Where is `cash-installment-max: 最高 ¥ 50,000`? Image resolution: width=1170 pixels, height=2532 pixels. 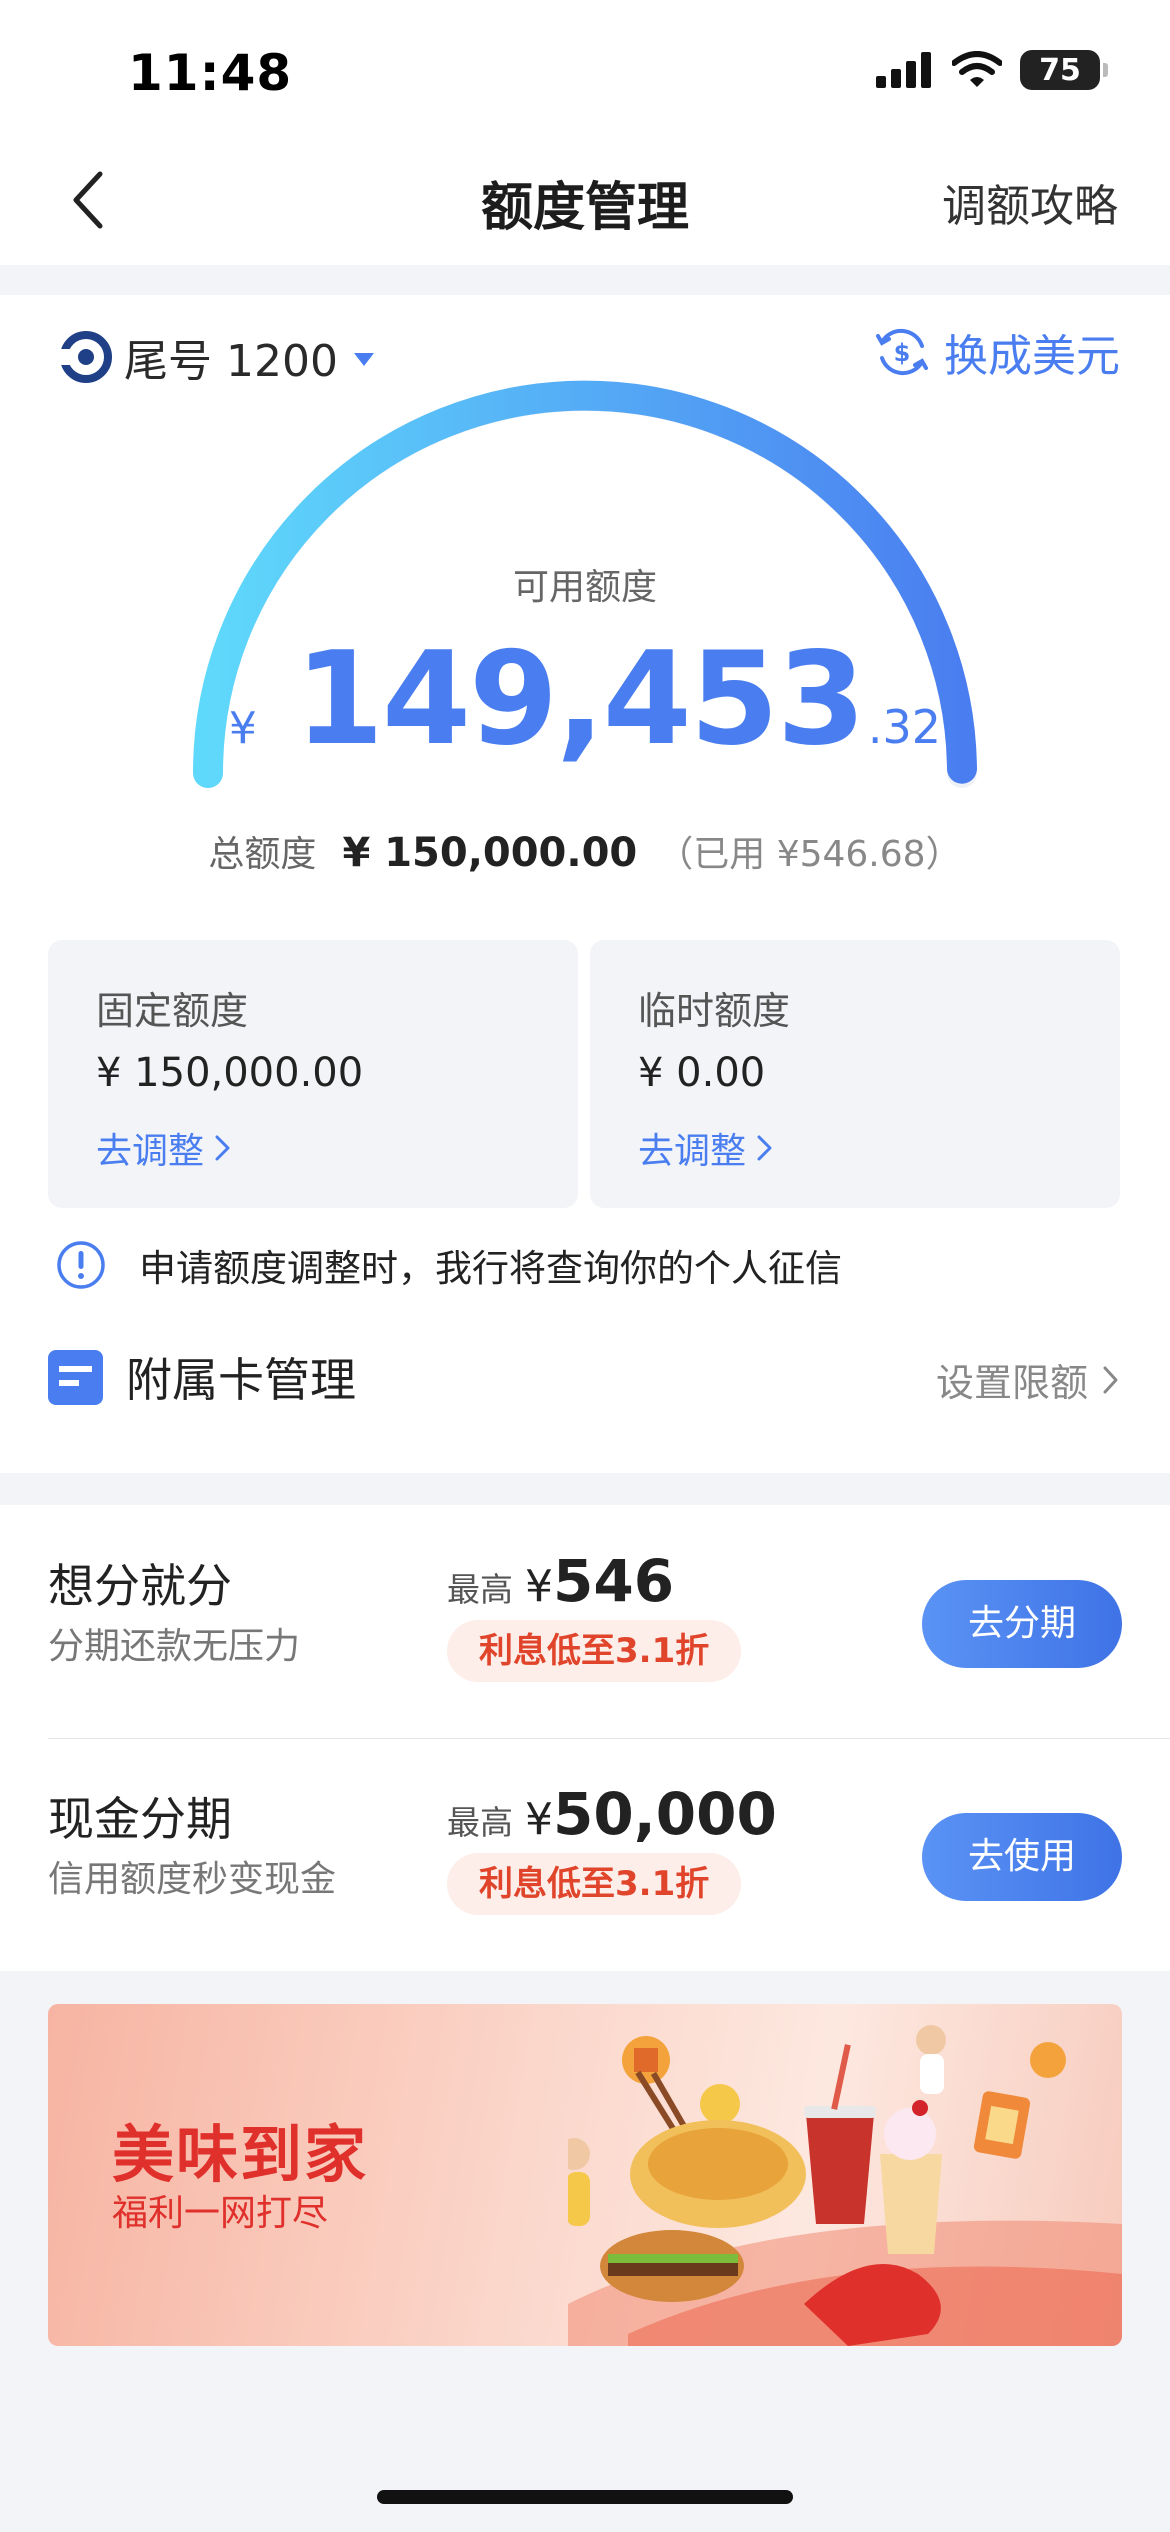 cash-installment-max: 最高 ¥ 50,000 is located at coordinates (612, 1814).